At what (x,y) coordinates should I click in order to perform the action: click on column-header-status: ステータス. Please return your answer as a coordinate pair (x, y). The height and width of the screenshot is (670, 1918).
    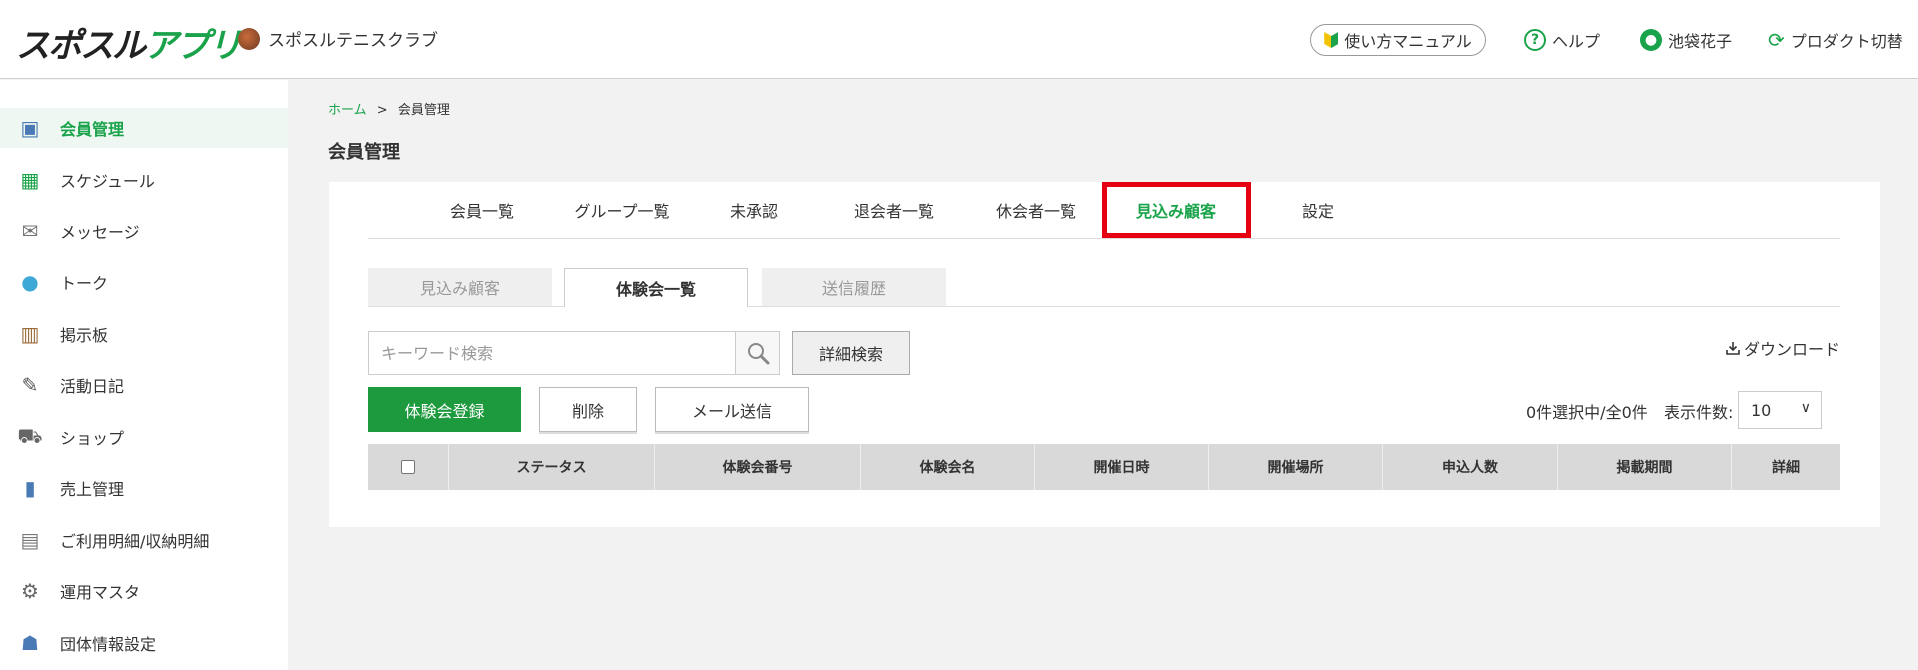
    Looking at the image, I should click on (552, 467).